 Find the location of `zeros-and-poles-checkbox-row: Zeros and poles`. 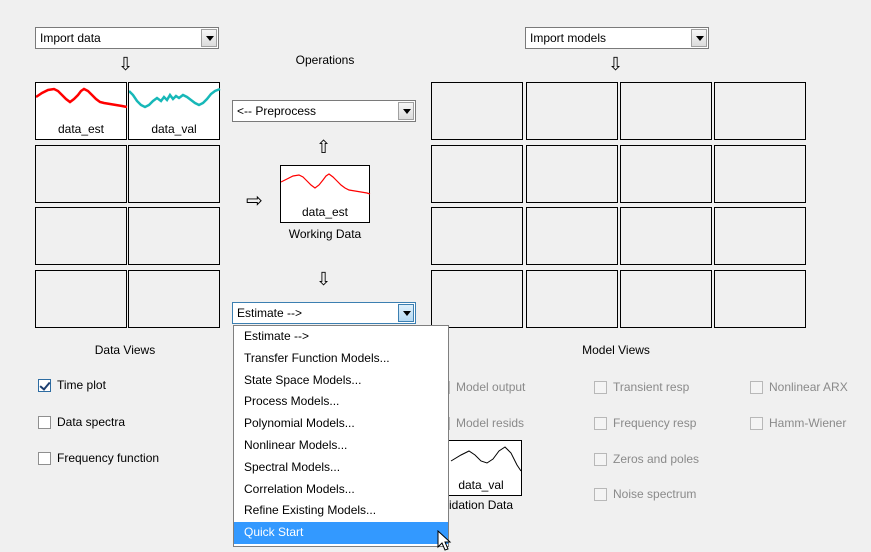

zeros-and-poles-checkbox-row: Zeros and poles is located at coordinates (646, 459).